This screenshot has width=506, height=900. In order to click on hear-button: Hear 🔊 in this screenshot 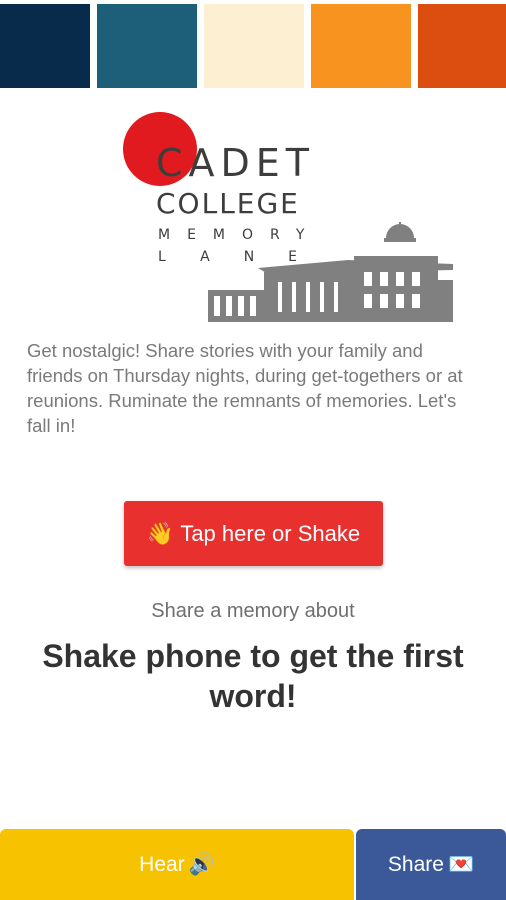, I will do `click(177, 864)`.